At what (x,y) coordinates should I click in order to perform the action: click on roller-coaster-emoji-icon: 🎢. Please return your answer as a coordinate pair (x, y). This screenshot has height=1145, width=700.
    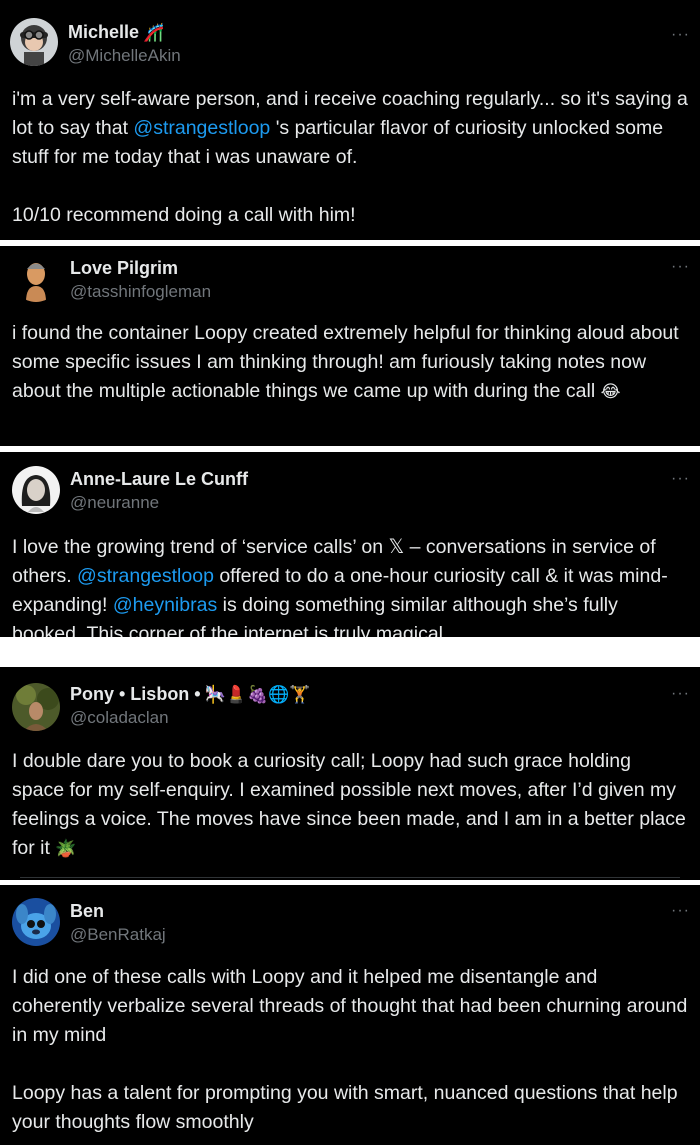
    Looking at the image, I should click on (154, 32).